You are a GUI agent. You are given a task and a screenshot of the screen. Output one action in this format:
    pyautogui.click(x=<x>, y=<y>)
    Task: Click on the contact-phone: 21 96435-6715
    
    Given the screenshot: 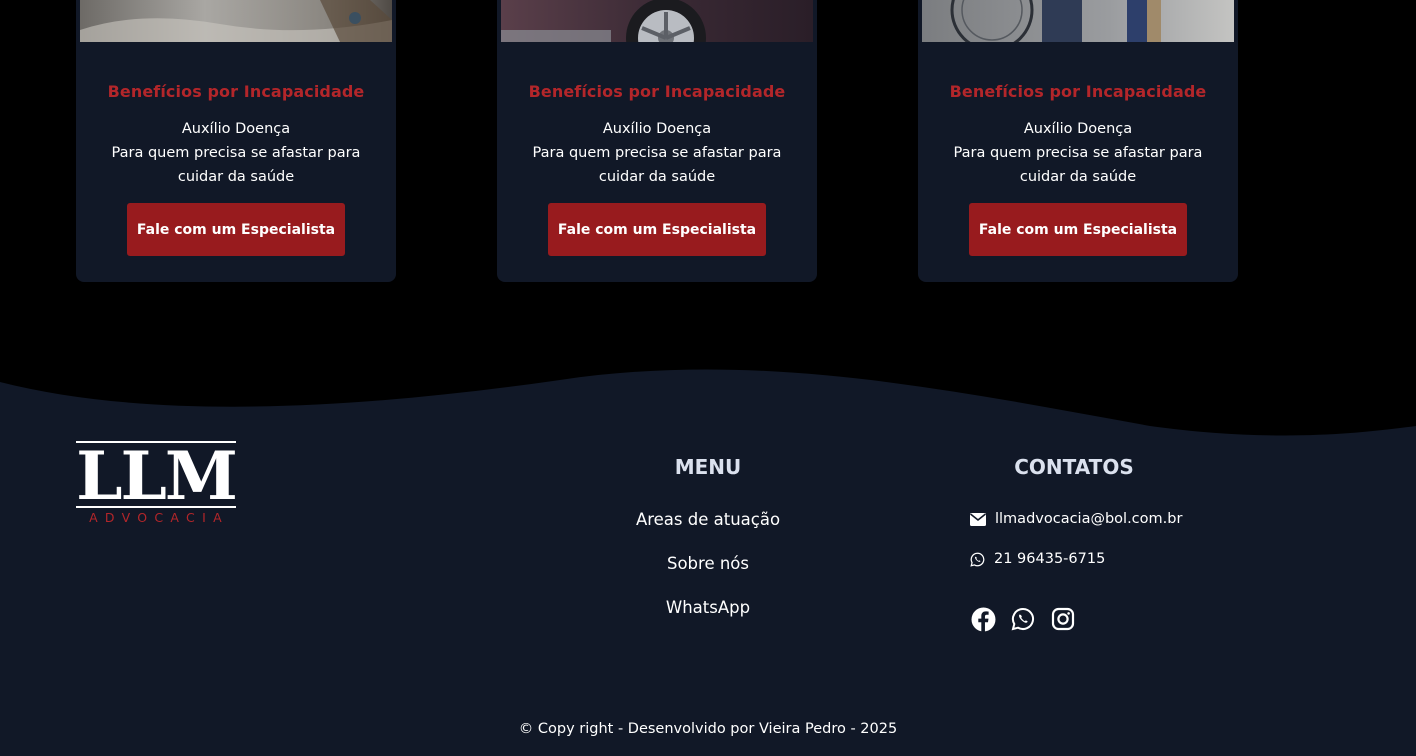 What is the action you would take?
    pyautogui.click(x=1037, y=559)
    